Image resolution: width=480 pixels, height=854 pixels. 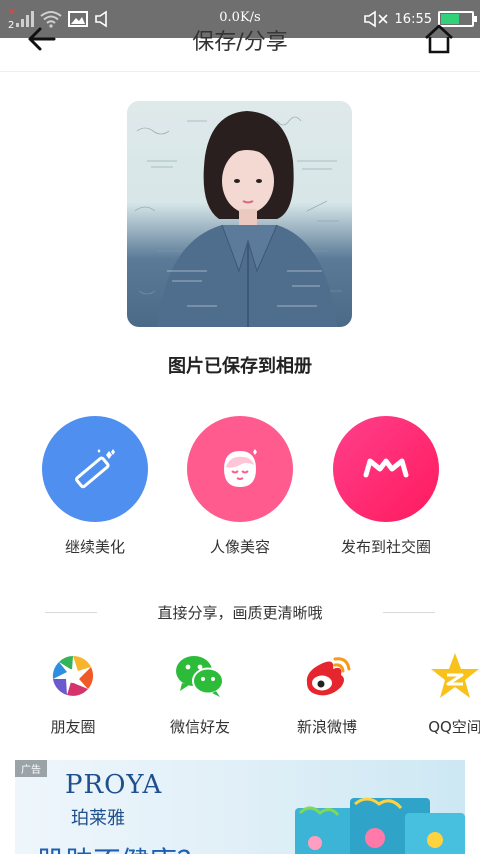 I want to click on share-moments-button: 朋友圈, so click(x=73, y=693).